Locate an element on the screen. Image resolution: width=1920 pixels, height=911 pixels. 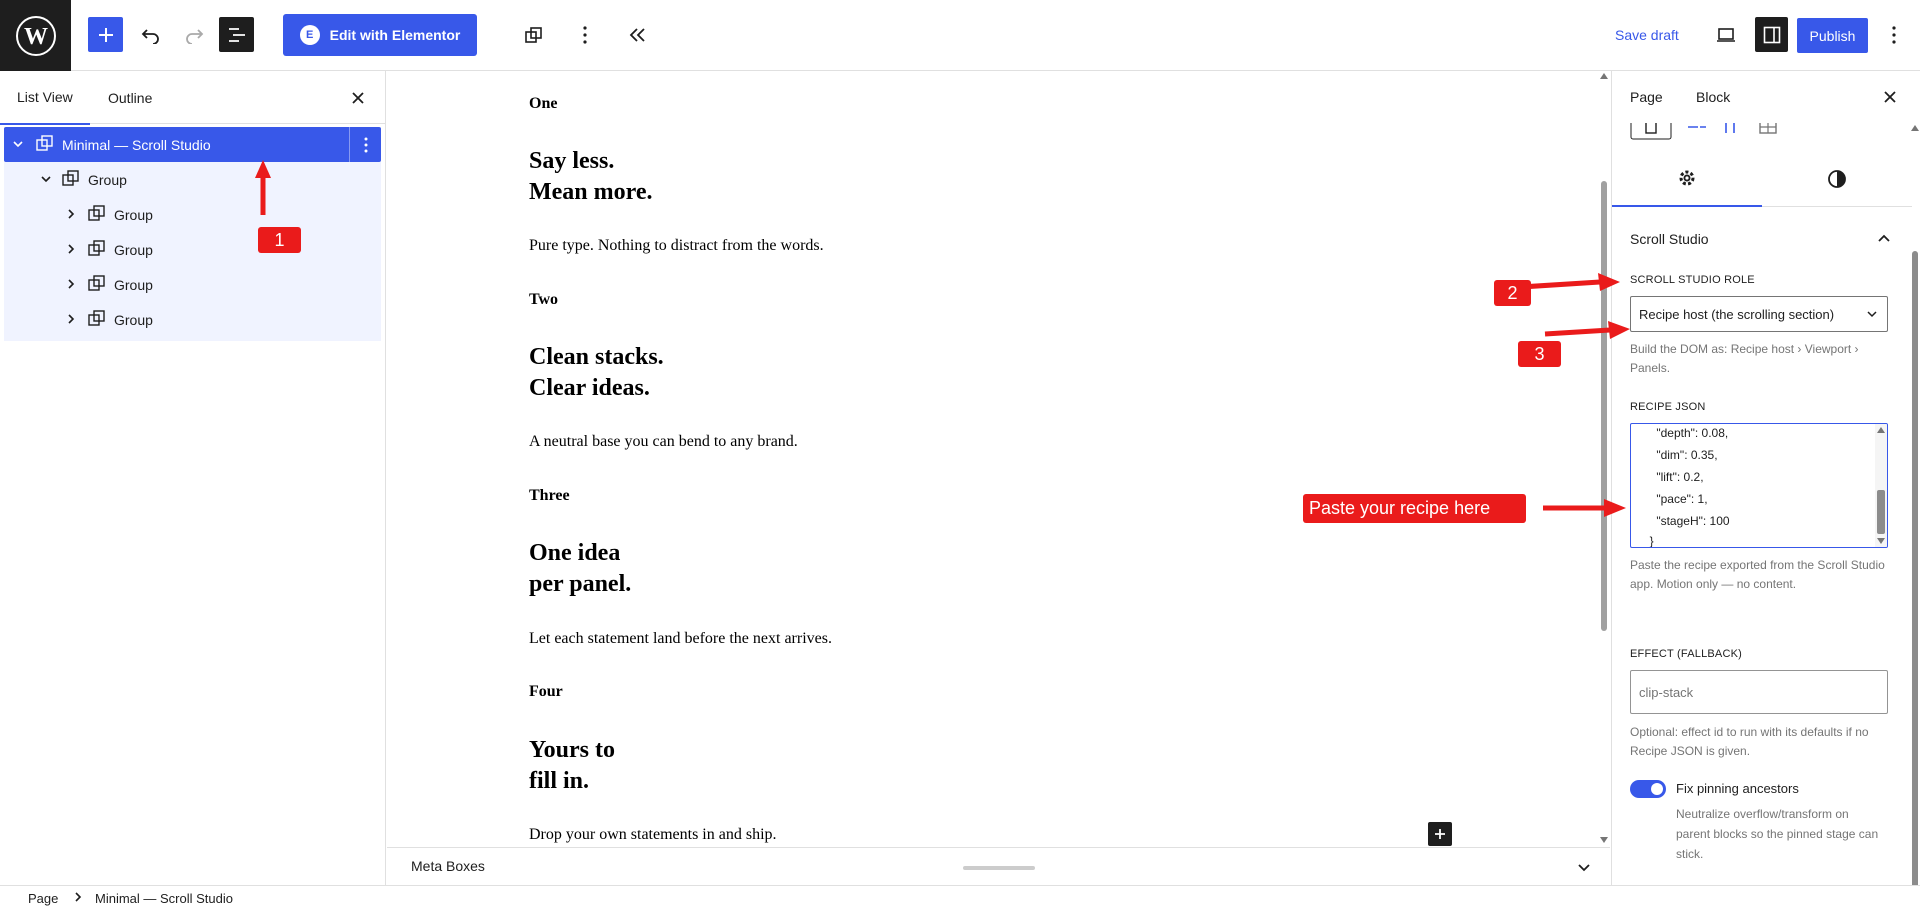
meta-boxes-bar: Meta Boxes is located at coordinates (998, 866).